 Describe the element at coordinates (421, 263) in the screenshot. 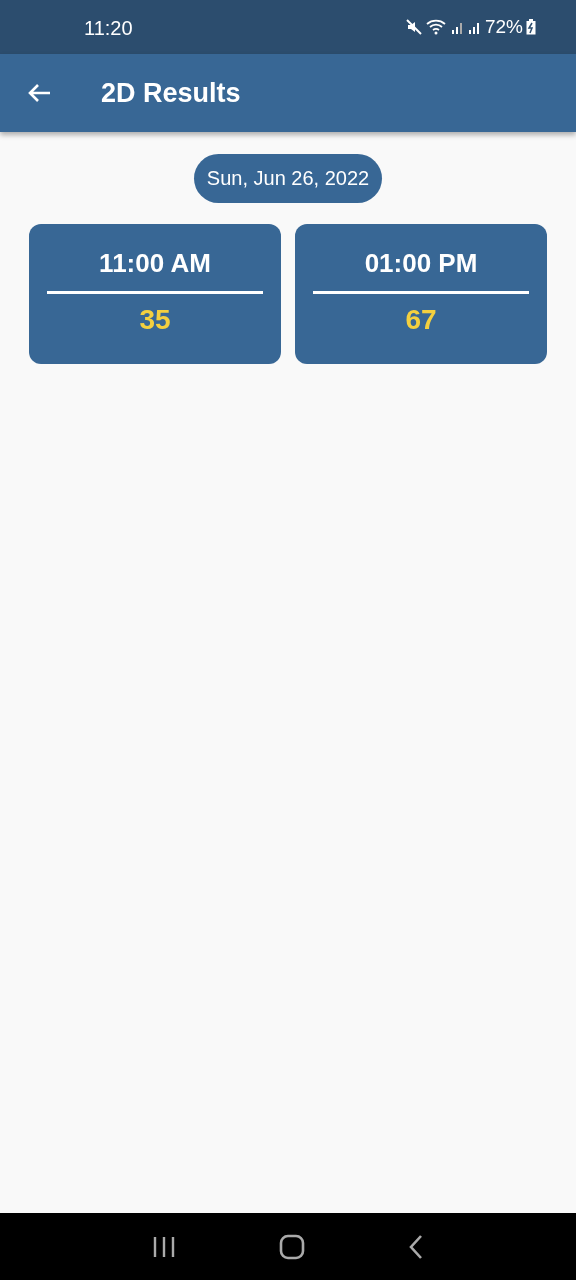

I see `draw-time: 01:00 PM` at that location.